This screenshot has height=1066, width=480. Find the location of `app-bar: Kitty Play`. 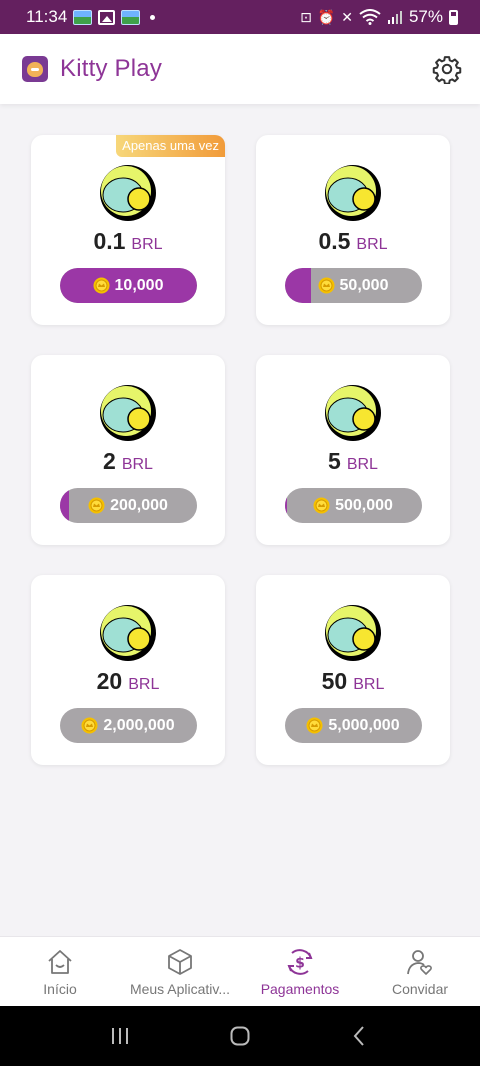

app-bar: Kitty Play is located at coordinates (240, 69).